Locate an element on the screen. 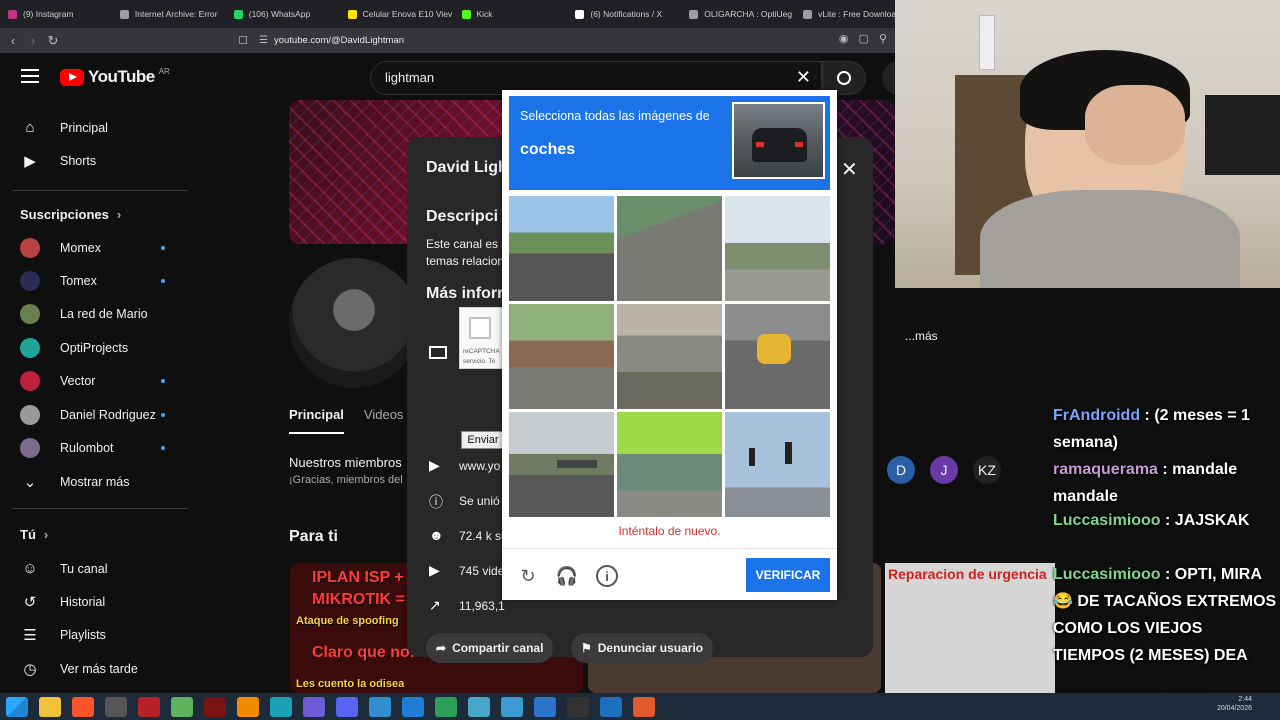  challenge-target: coches is located at coordinates (548, 149).